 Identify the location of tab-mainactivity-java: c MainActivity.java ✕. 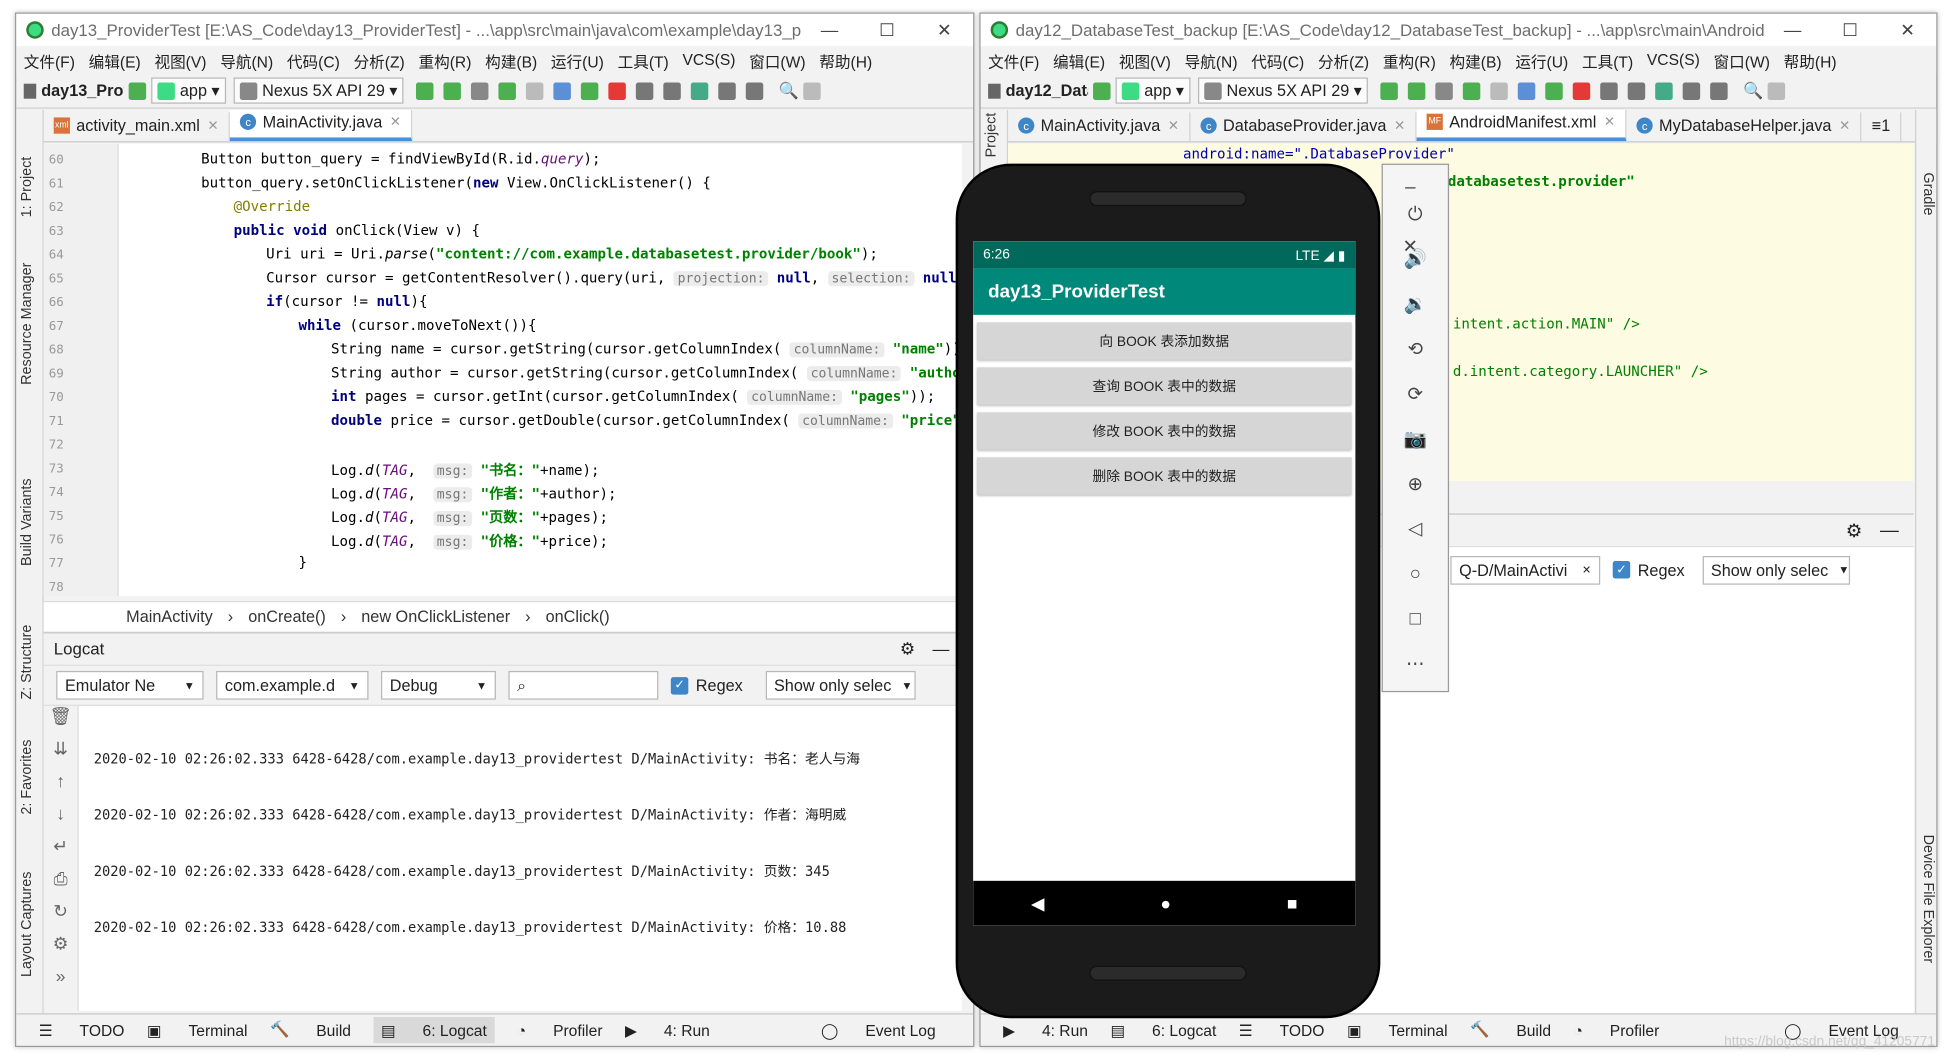
(321, 125).